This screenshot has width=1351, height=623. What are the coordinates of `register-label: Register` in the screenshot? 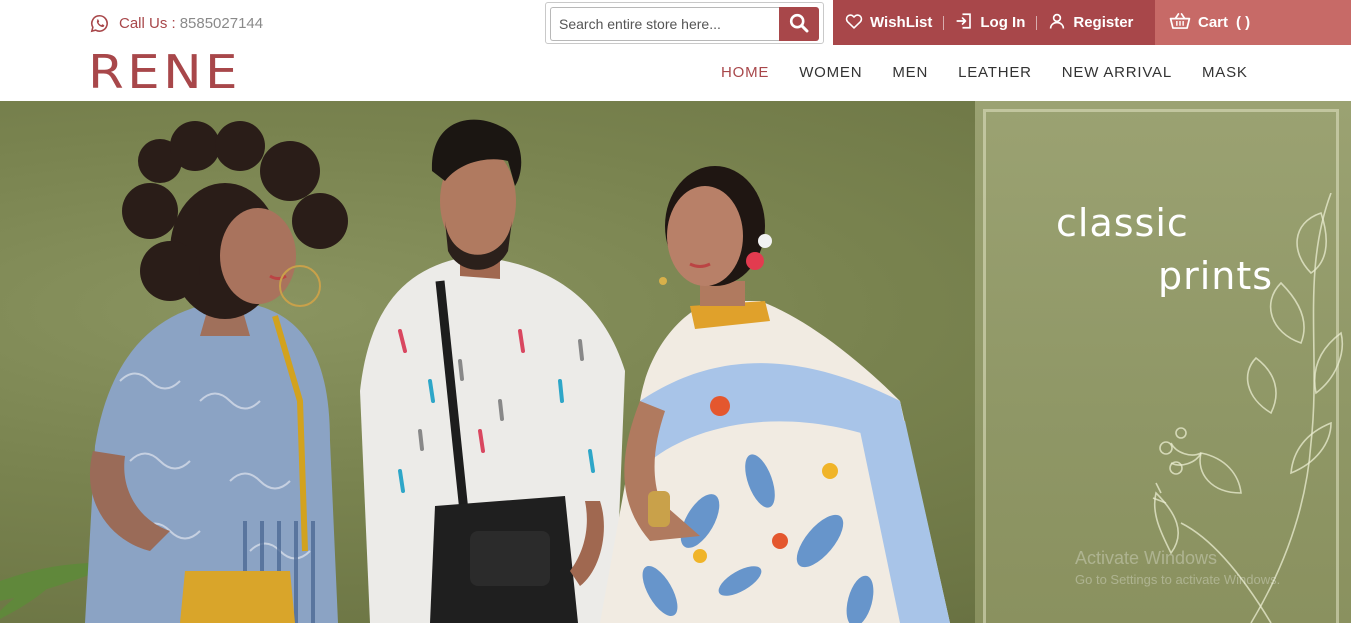 It's located at (1103, 22).